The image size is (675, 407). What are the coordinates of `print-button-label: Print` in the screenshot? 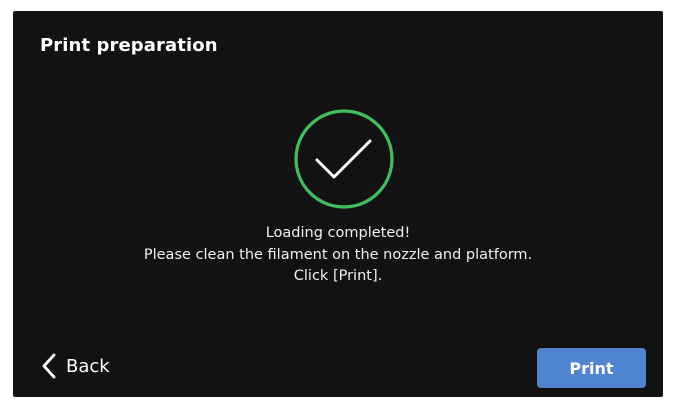 It's located at (591, 368).